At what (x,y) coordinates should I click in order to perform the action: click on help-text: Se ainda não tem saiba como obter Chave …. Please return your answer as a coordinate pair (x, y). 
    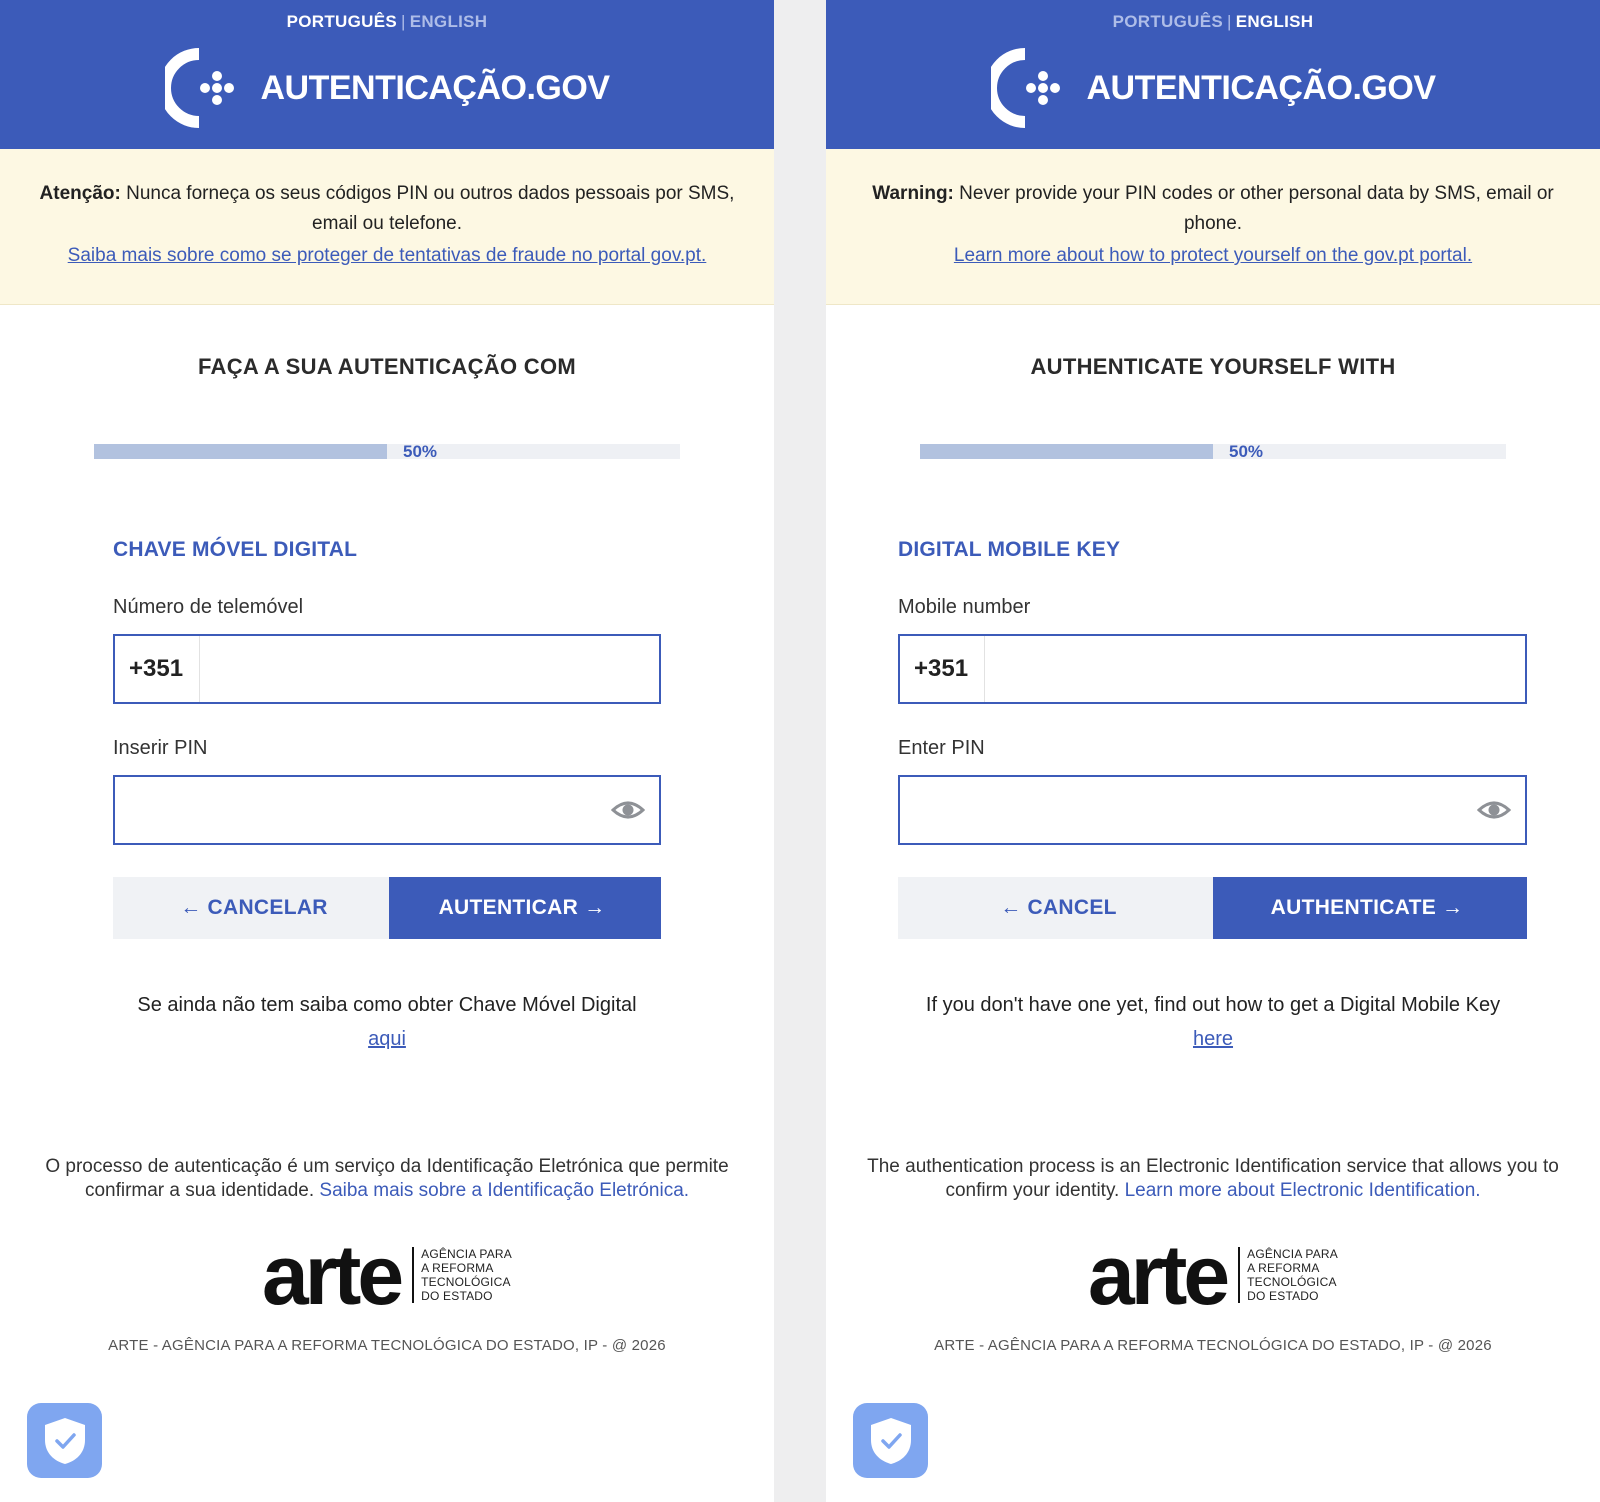
    Looking at the image, I should click on (387, 1022).